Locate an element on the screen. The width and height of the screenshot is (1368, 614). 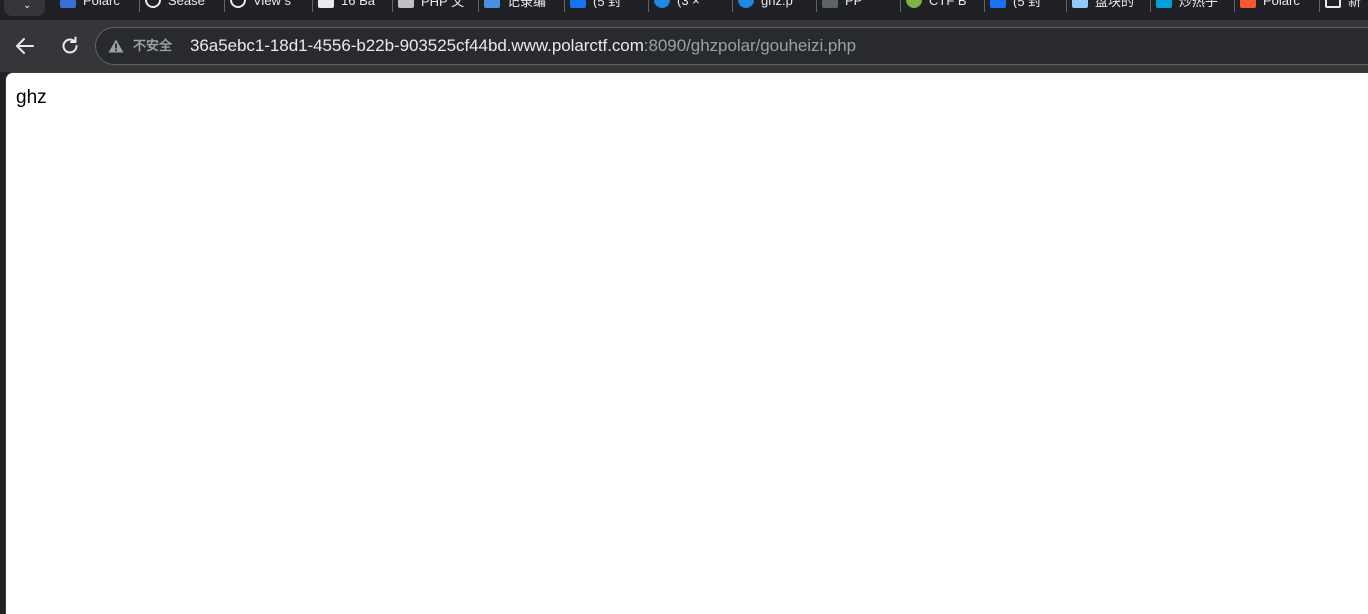
tab-title: Sease is located at coordinates (186, 4).